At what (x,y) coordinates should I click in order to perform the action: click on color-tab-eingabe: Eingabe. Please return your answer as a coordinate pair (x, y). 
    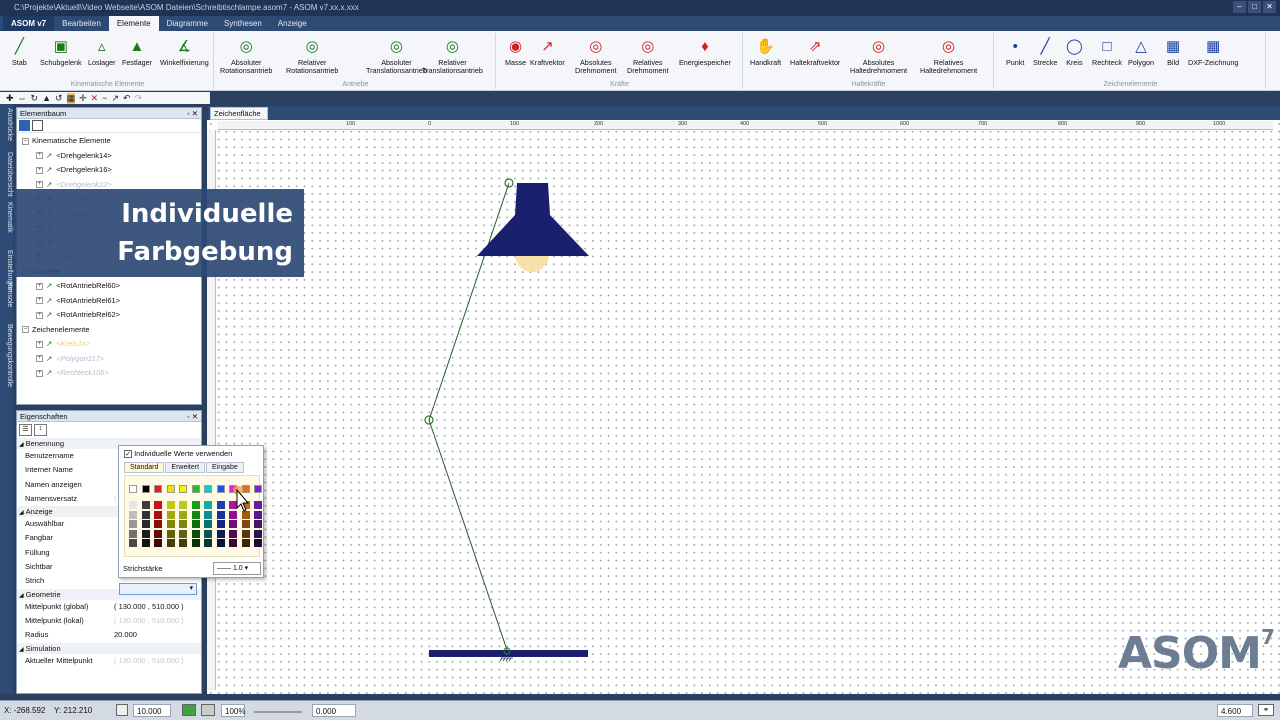
    Looking at the image, I should click on (225, 467).